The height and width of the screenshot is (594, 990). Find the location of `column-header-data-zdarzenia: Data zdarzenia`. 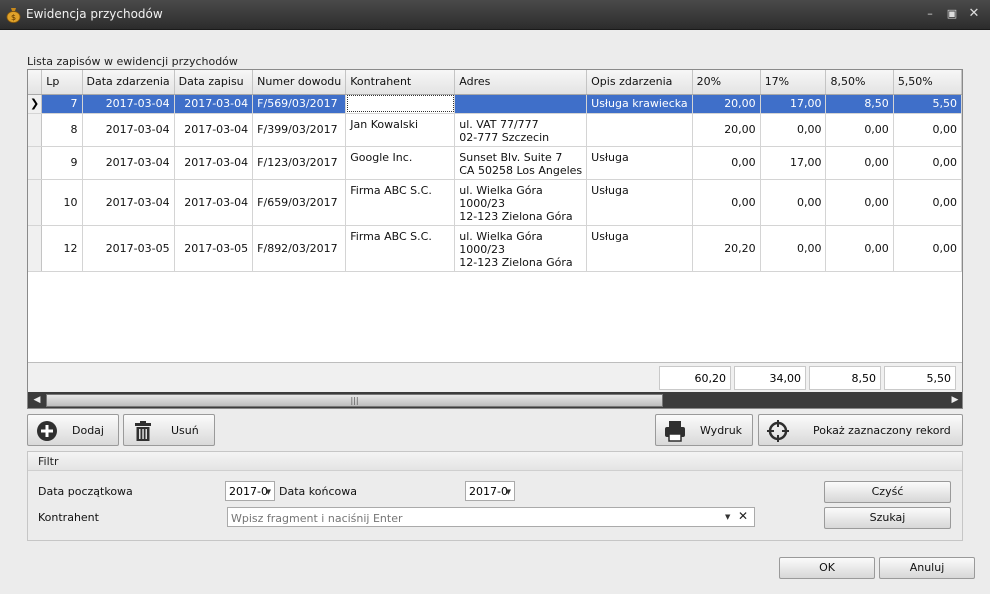

column-header-data-zdarzenia: Data zdarzenia is located at coordinates (128, 82).